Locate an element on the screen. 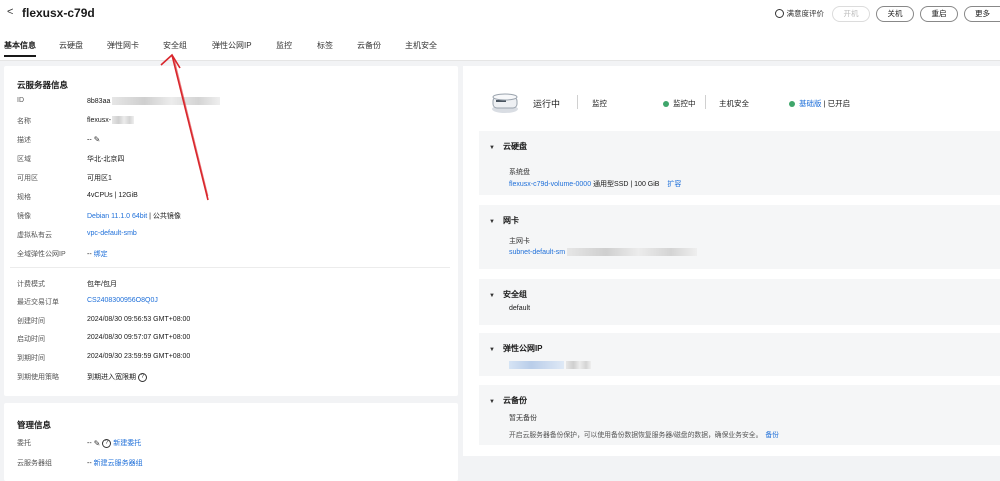 Image resolution: width=1000 pixels, height=481 pixels. annotation-arrow is located at coordinates (184, 127).